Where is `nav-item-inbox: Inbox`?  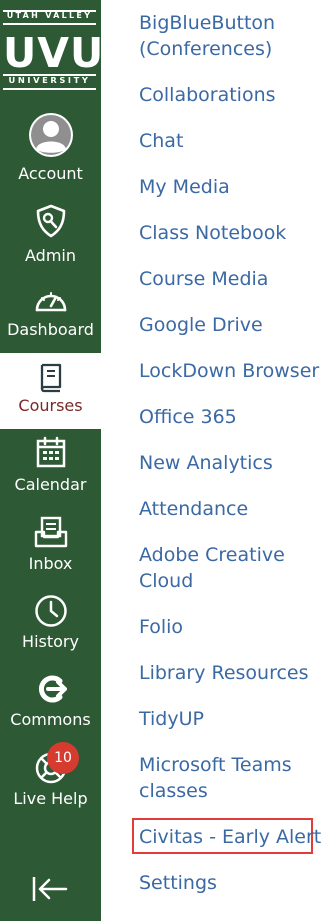 nav-item-inbox: Inbox is located at coordinates (50, 550).